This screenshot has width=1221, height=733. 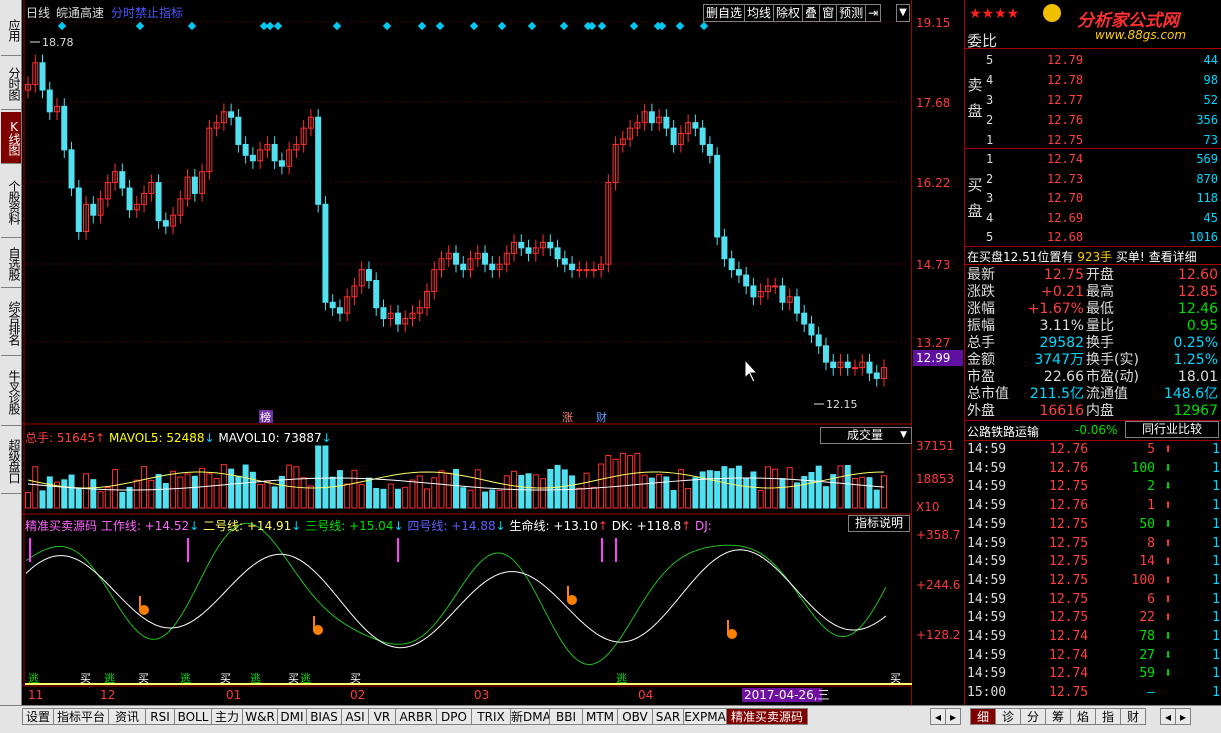 What do you see at coordinates (11, 30) in the screenshot?
I see `left-tab-0: 应用` at bounding box center [11, 30].